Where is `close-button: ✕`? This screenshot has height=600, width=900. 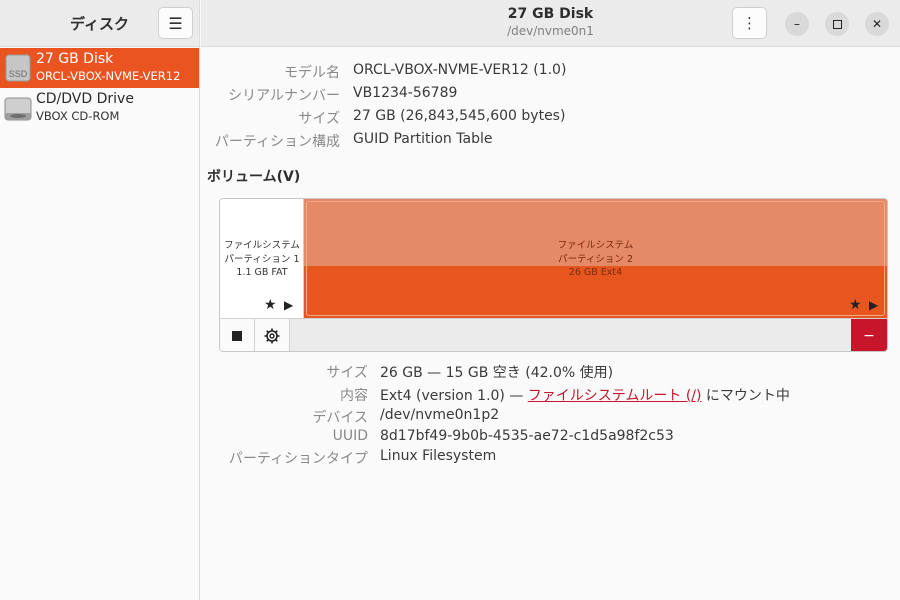 close-button: ✕ is located at coordinates (877, 24).